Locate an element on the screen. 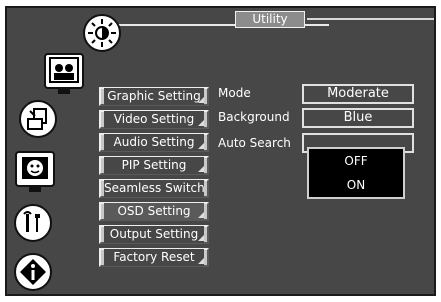 The width and height of the screenshot is (441, 302). mode-value: Moderate is located at coordinates (358, 94).